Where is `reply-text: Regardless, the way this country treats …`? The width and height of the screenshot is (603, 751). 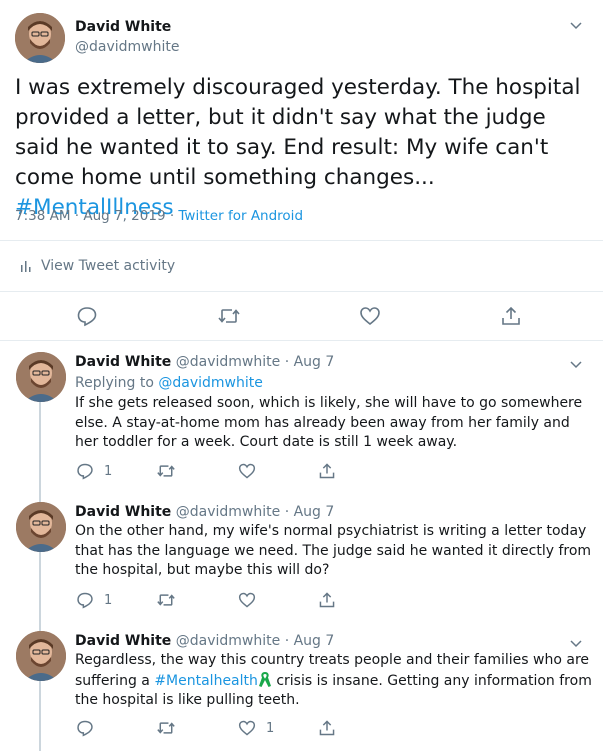
reply-text: Regardless, the way this country treats … is located at coordinates (335, 681).